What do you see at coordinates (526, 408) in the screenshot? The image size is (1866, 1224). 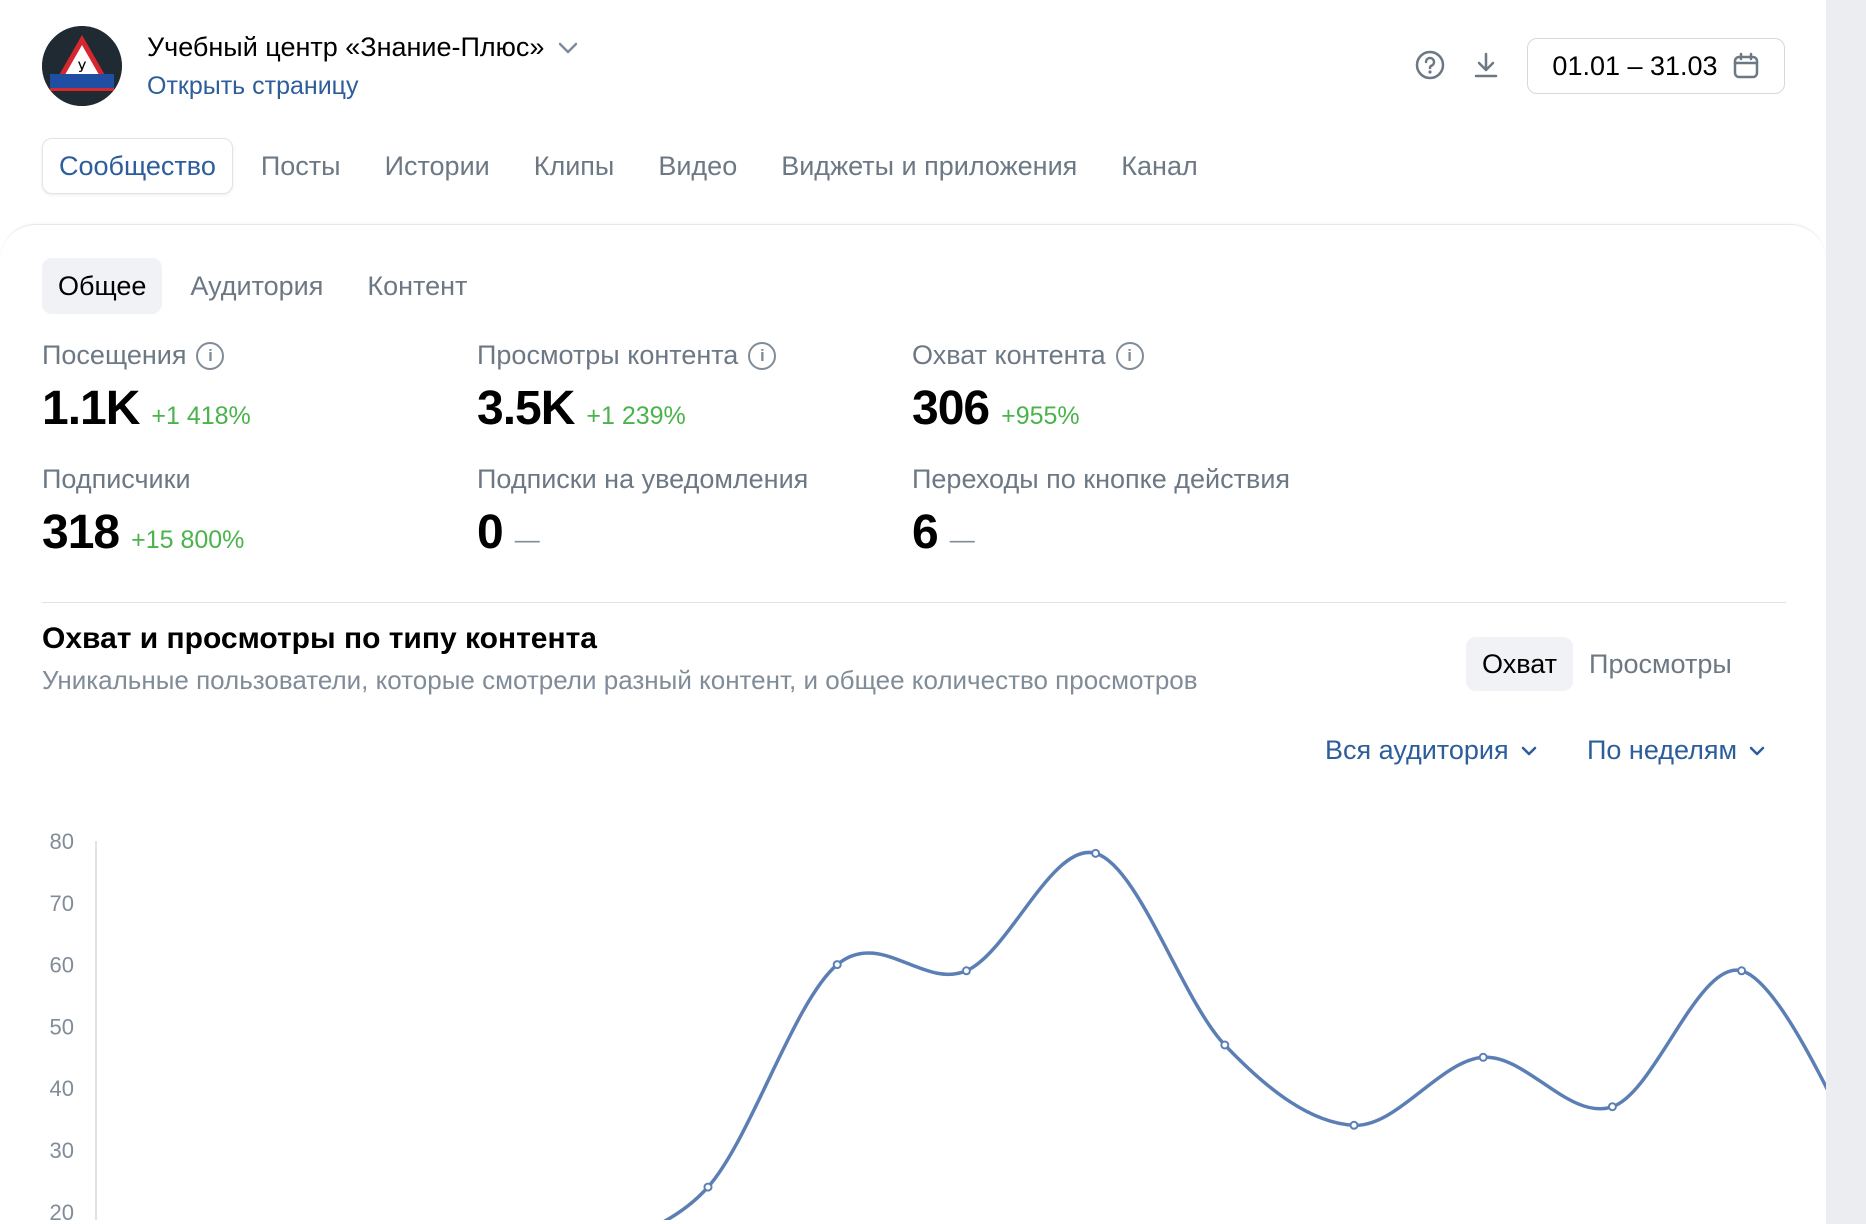 I see `stat-value: 3.5K` at bounding box center [526, 408].